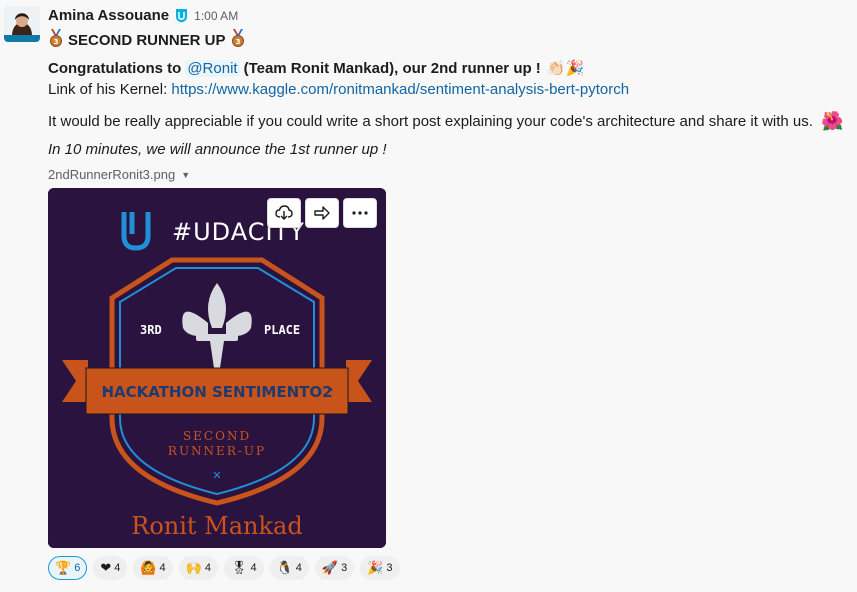  I want to click on message-title: 3 SECOND RUNNER UP 3, so click(147, 40).